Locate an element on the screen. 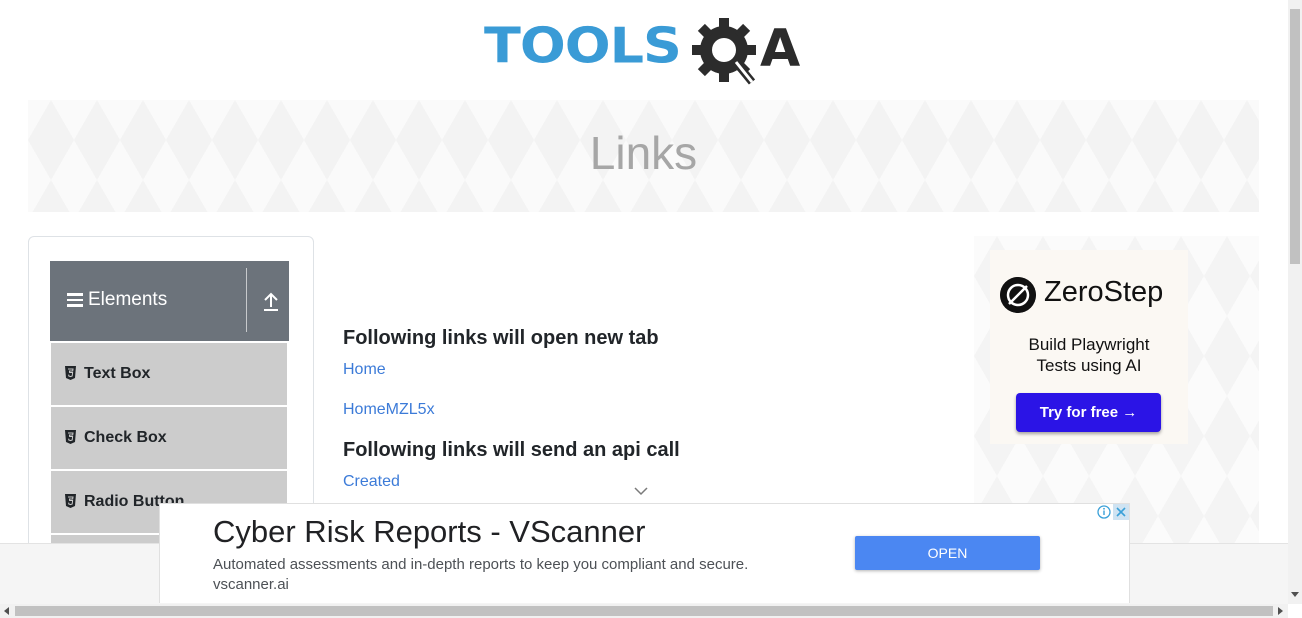 This screenshot has height=618, width=1302. toolsqa-logo: TOOLS A is located at coordinates (646, 53).